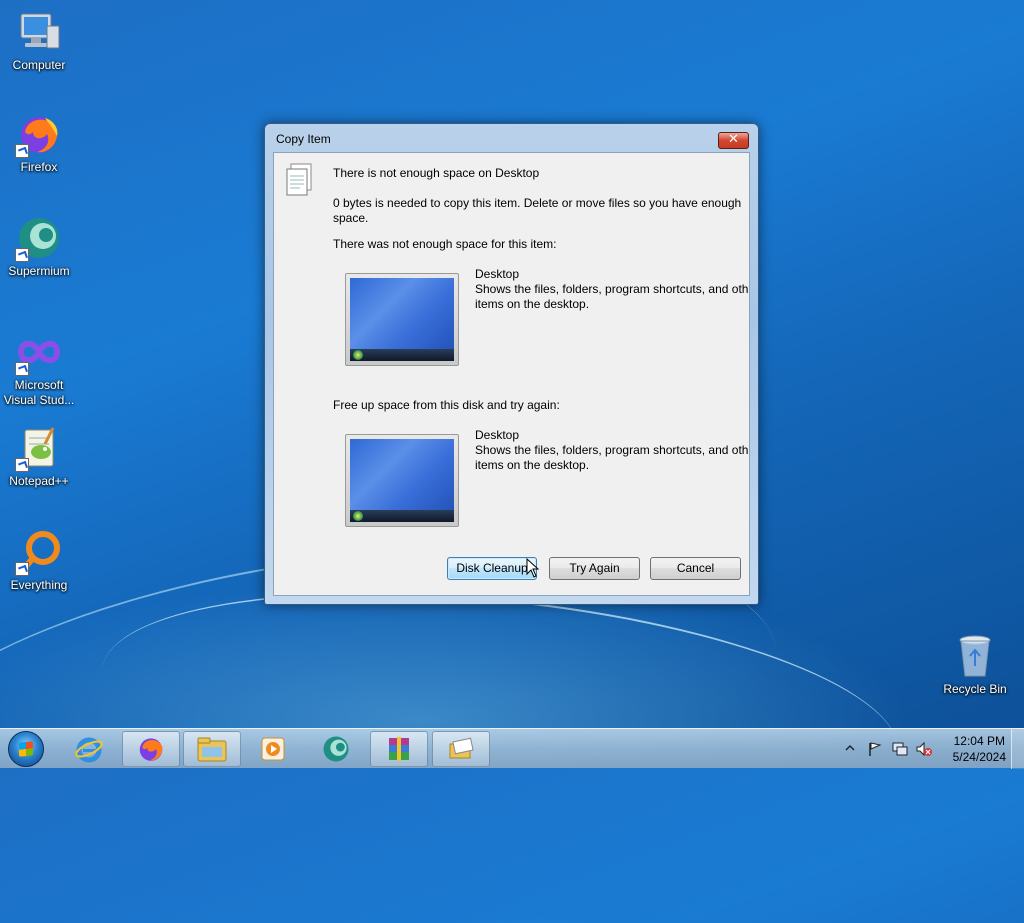 This screenshot has height=923, width=1024. I want to click on desktop-icon-label: Supermium, so click(39, 271).